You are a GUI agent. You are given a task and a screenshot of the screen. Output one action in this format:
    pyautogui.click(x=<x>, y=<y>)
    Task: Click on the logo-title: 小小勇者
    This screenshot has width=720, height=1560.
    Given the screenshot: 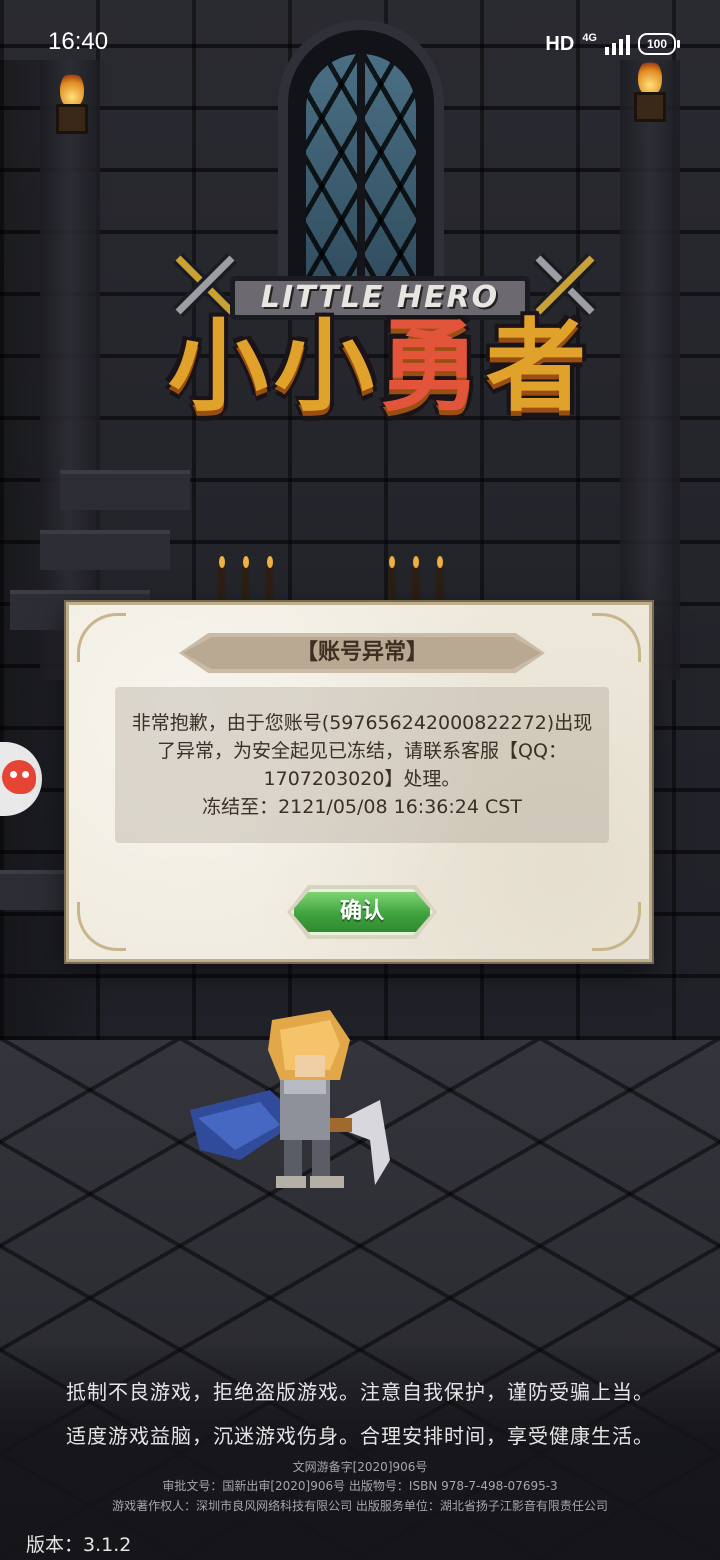 What is the action you would take?
    pyautogui.click(x=380, y=366)
    